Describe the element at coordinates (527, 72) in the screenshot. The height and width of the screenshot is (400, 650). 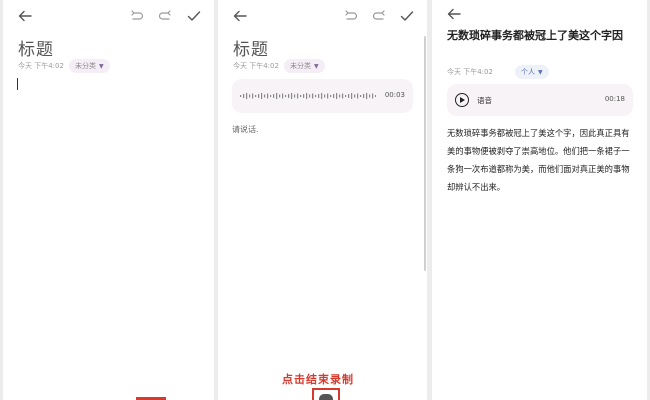
I see `category-label: 个人` at that location.